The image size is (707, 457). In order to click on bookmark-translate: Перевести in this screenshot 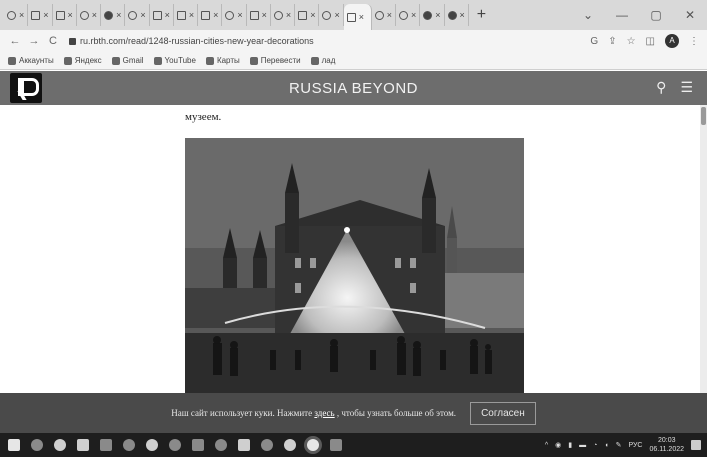, I will do `click(275, 60)`.